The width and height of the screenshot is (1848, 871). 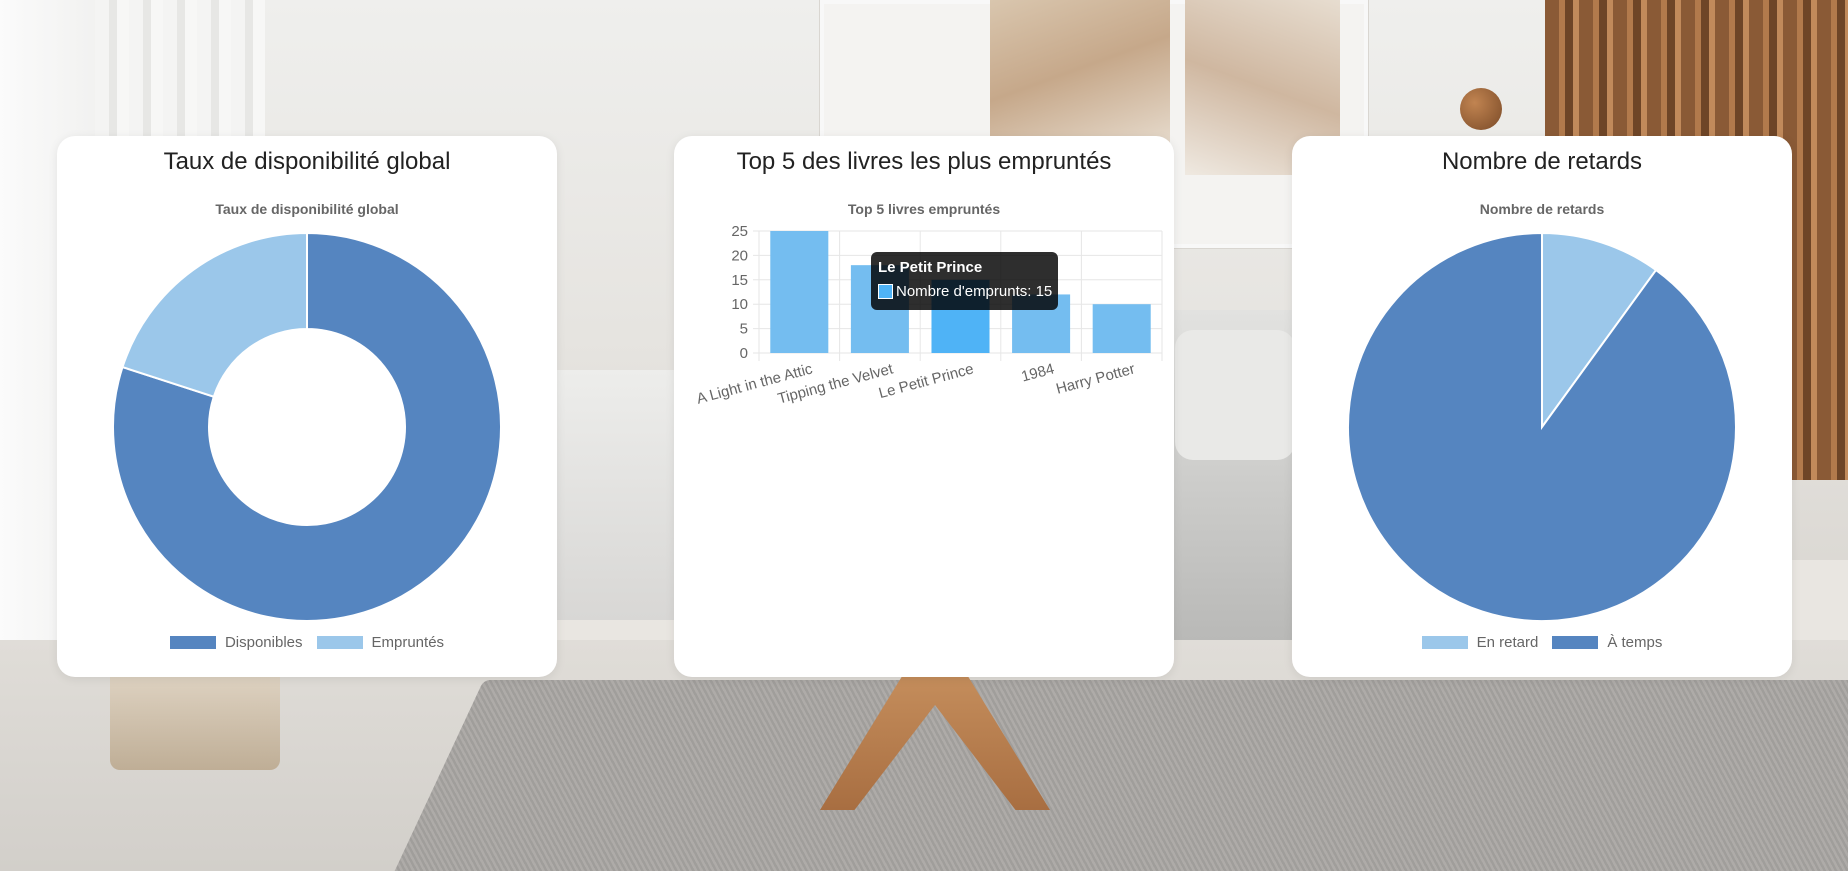 What do you see at coordinates (1507, 642) in the screenshot?
I see `legend-label: En retard` at bounding box center [1507, 642].